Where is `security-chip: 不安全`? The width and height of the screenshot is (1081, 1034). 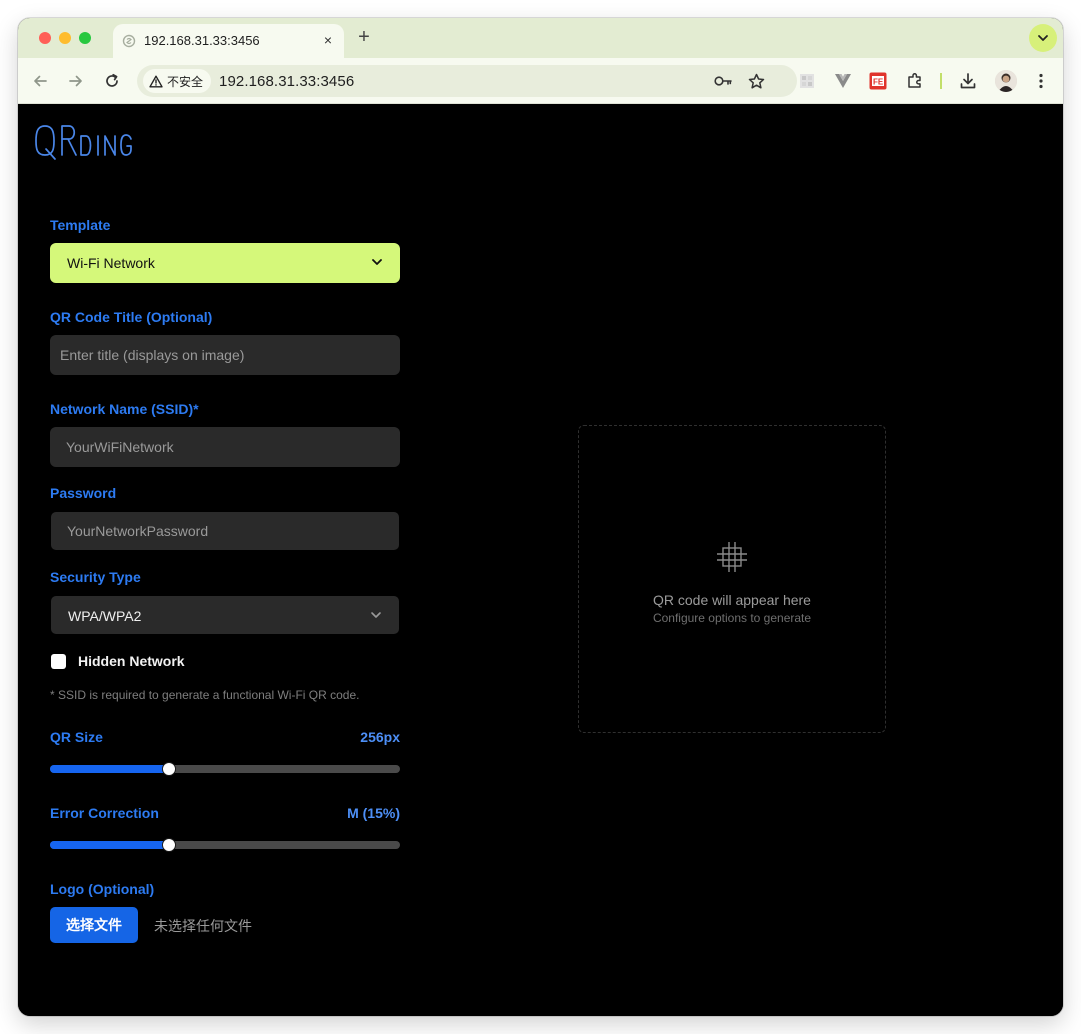 security-chip: 不安全 is located at coordinates (177, 81).